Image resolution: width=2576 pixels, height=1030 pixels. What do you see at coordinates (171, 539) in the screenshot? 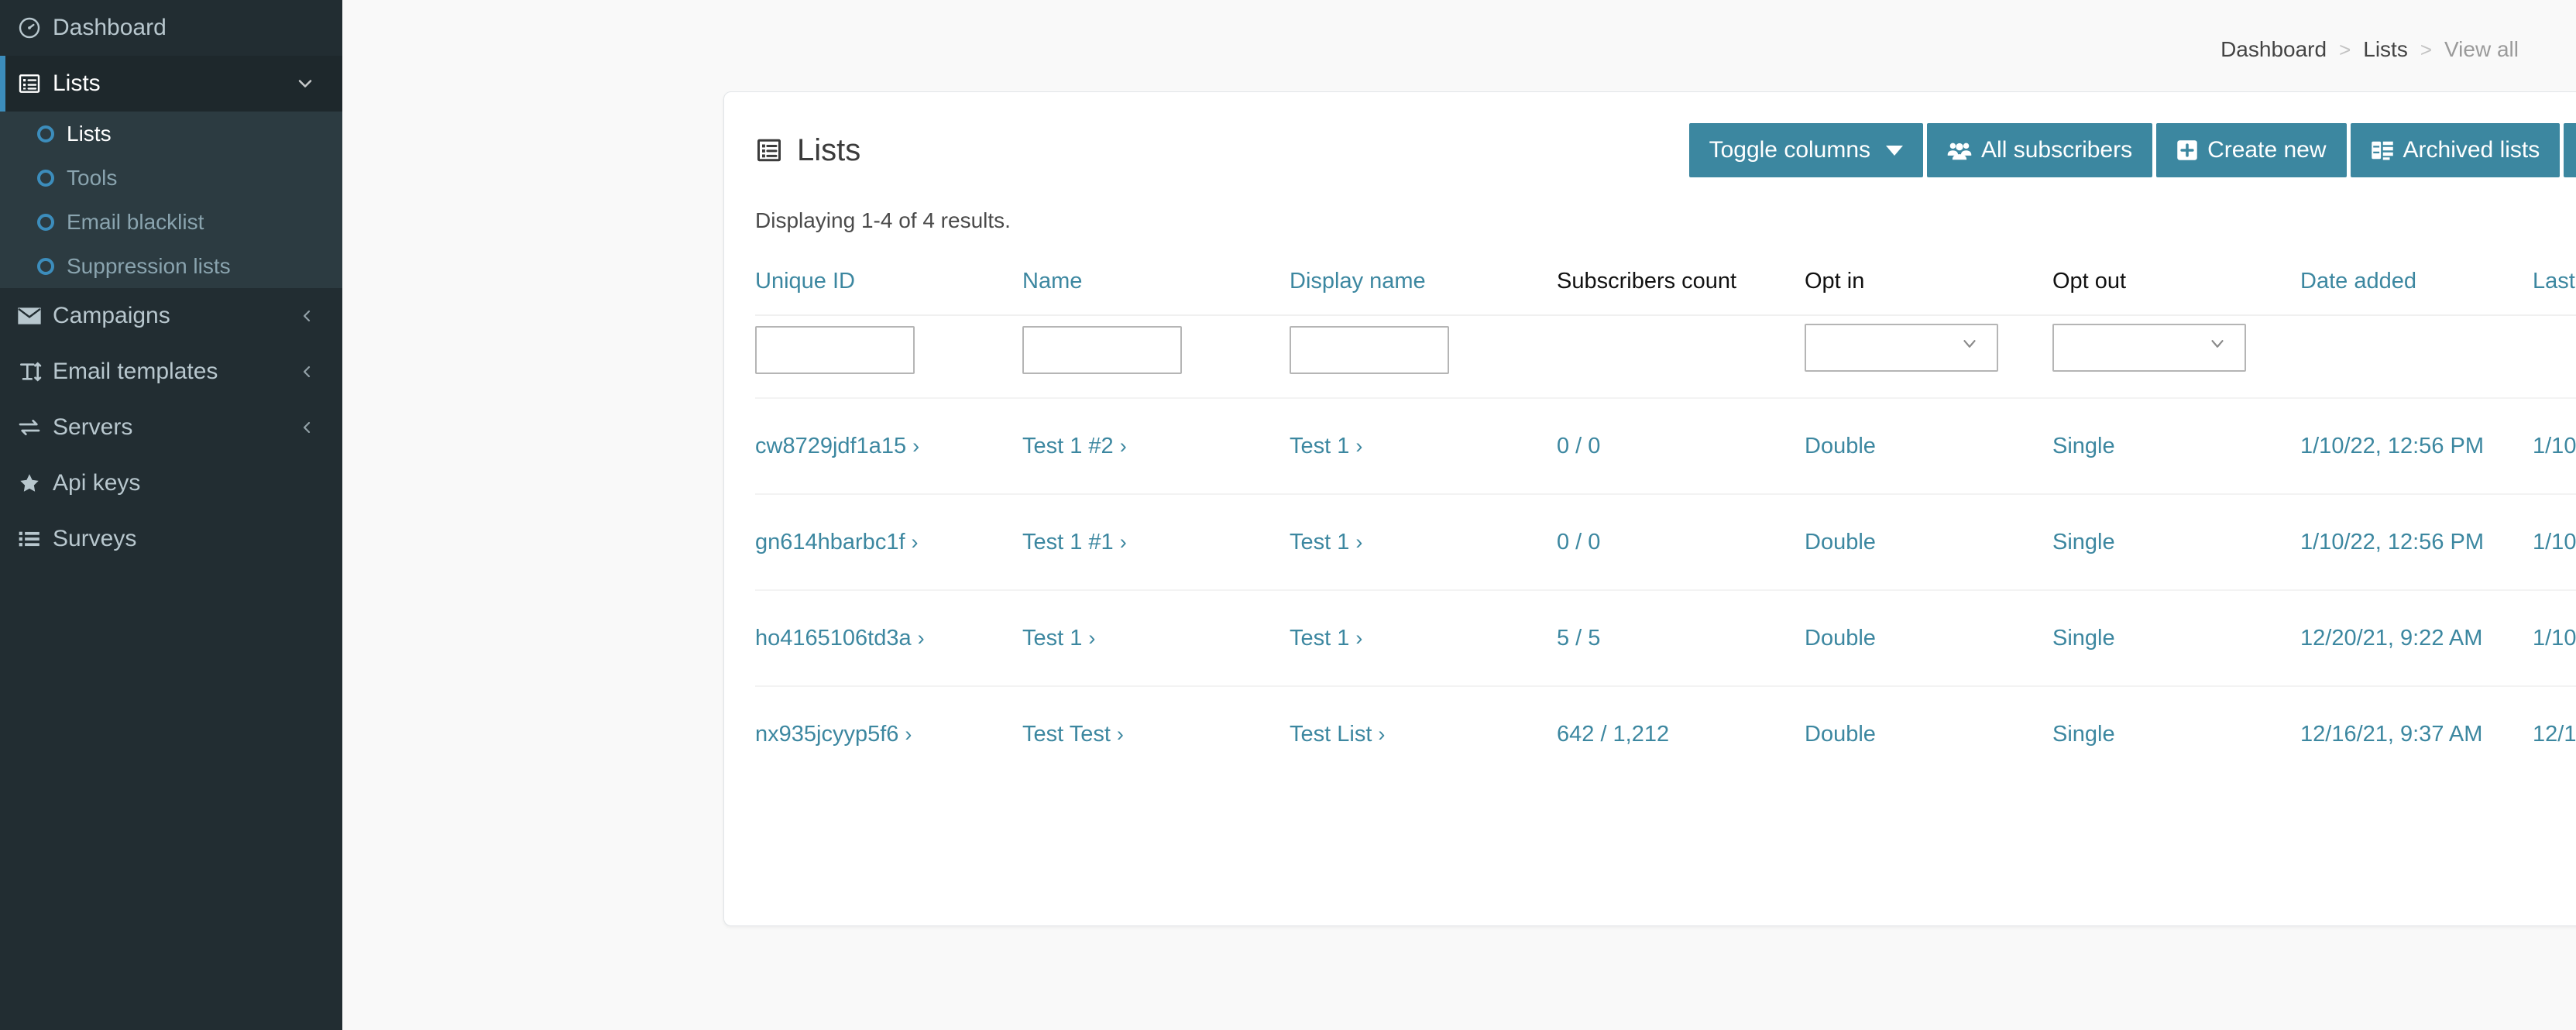
I see `sidebar-item-surveys: Surveys` at bounding box center [171, 539].